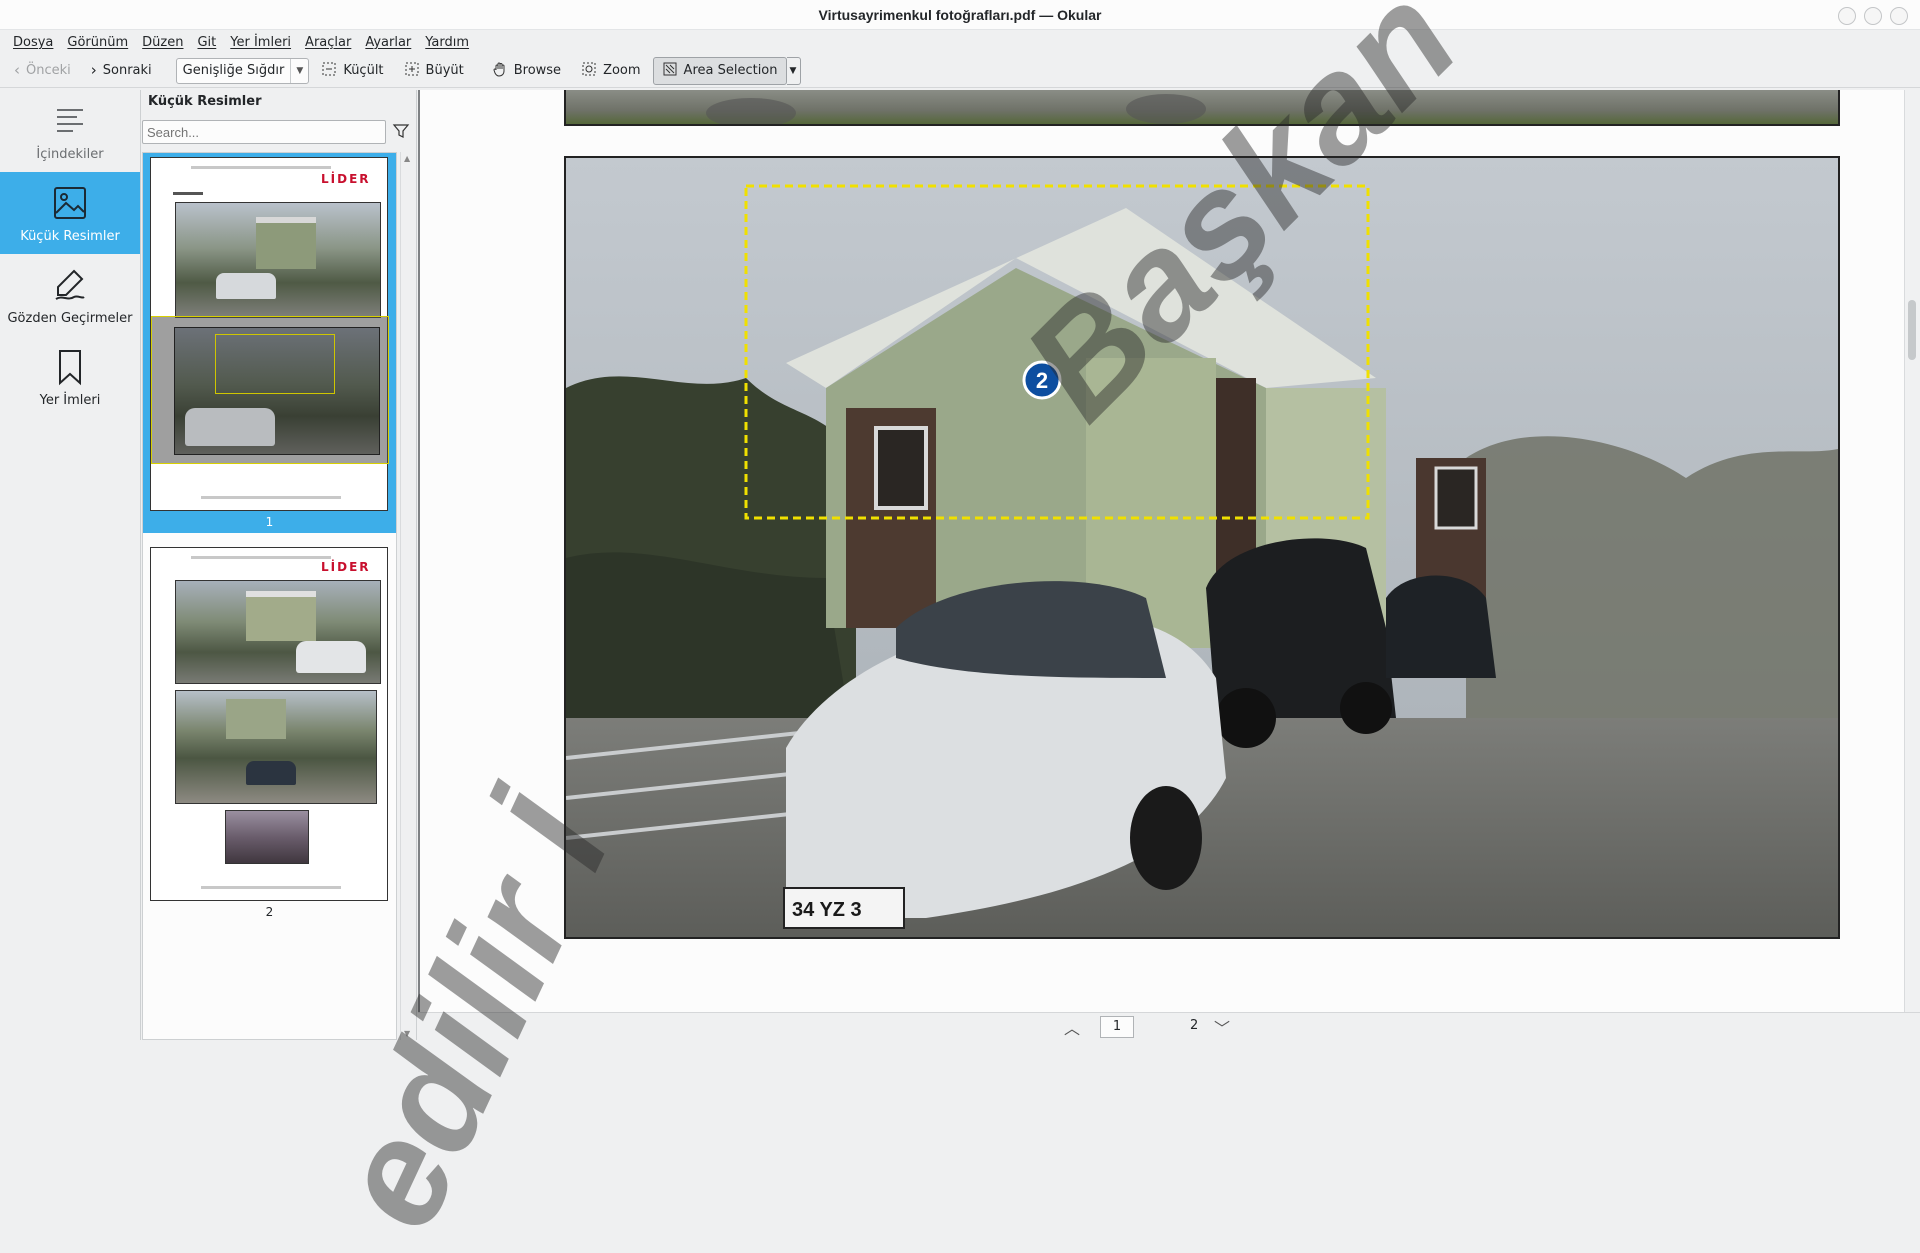  What do you see at coordinates (622, 70) in the screenshot?
I see `zoom-tool-label: Zoom` at bounding box center [622, 70].